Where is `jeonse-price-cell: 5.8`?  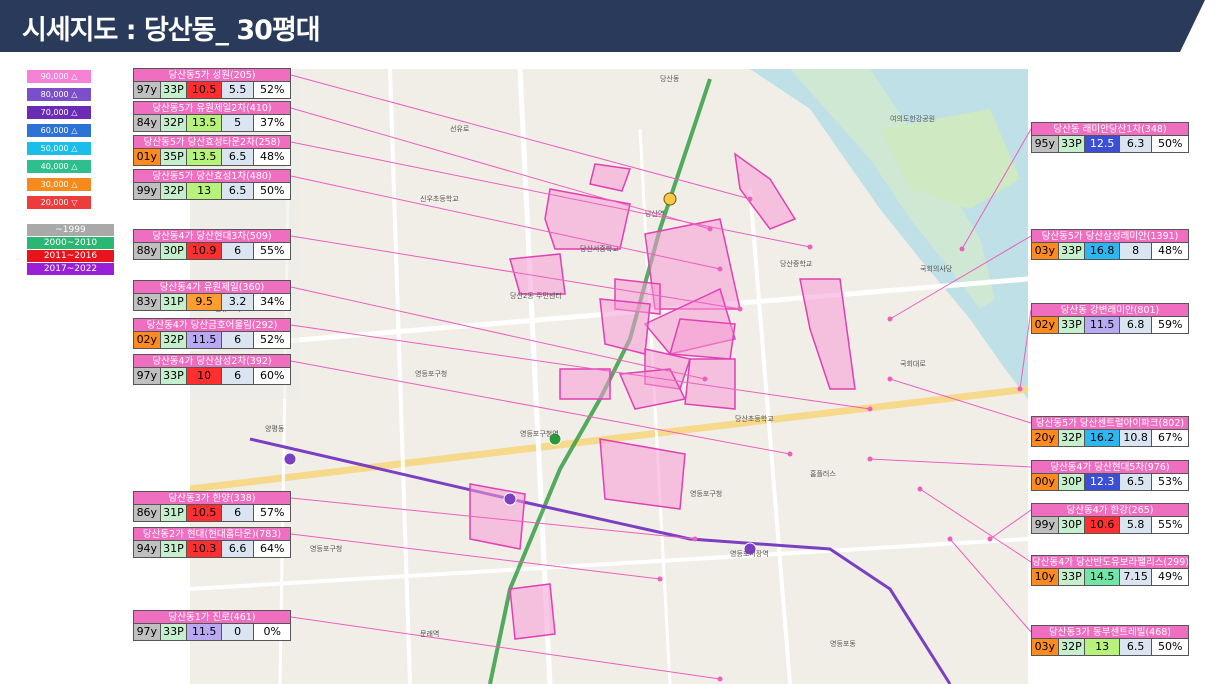 jeonse-price-cell: 5.8 is located at coordinates (1136, 525).